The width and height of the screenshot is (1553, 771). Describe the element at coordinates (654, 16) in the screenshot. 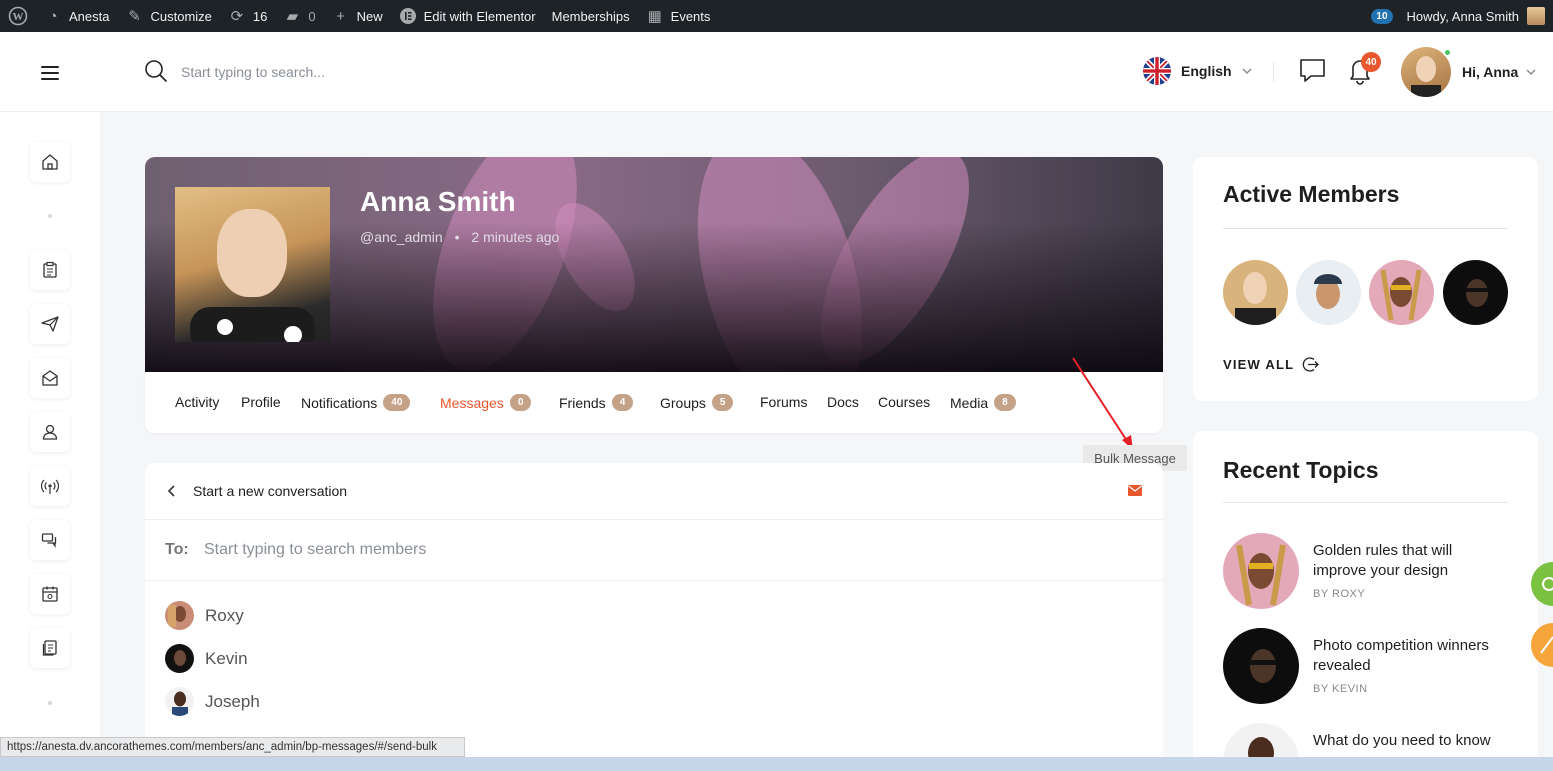

I see `calendar-icon: ▦` at that location.